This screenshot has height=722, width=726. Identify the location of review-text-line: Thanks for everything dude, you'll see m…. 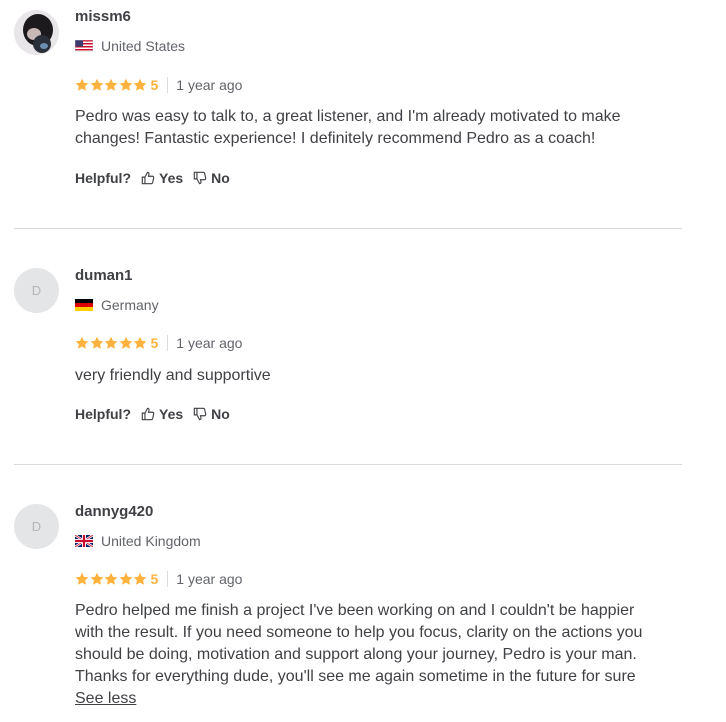
(355, 676).